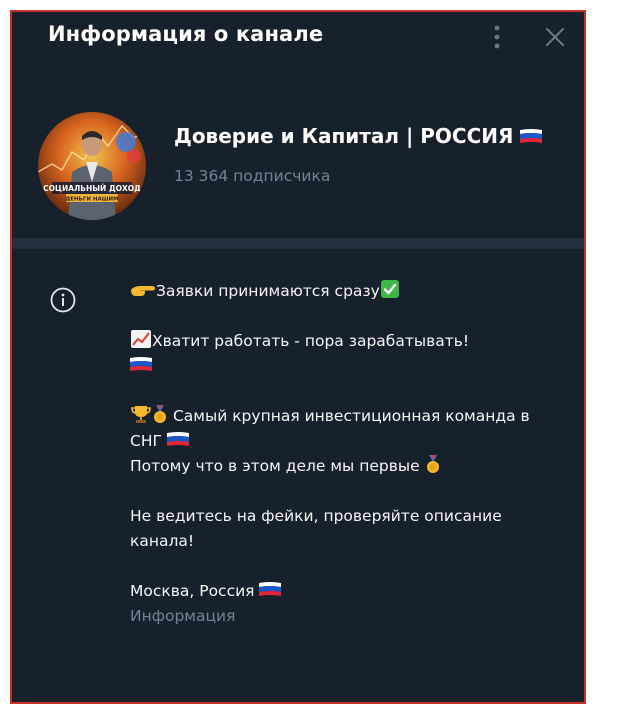 Image resolution: width=617 pixels, height=717 pixels. I want to click on close-icon, so click(555, 37).